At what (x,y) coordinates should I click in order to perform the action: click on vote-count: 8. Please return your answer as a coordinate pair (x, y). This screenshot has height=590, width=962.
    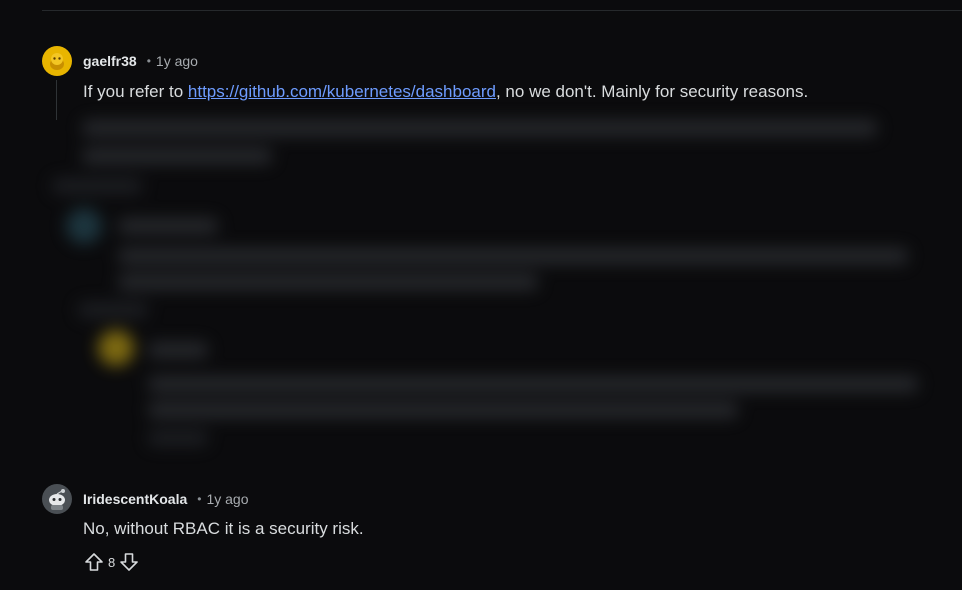
    Looking at the image, I should click on (112, 562).